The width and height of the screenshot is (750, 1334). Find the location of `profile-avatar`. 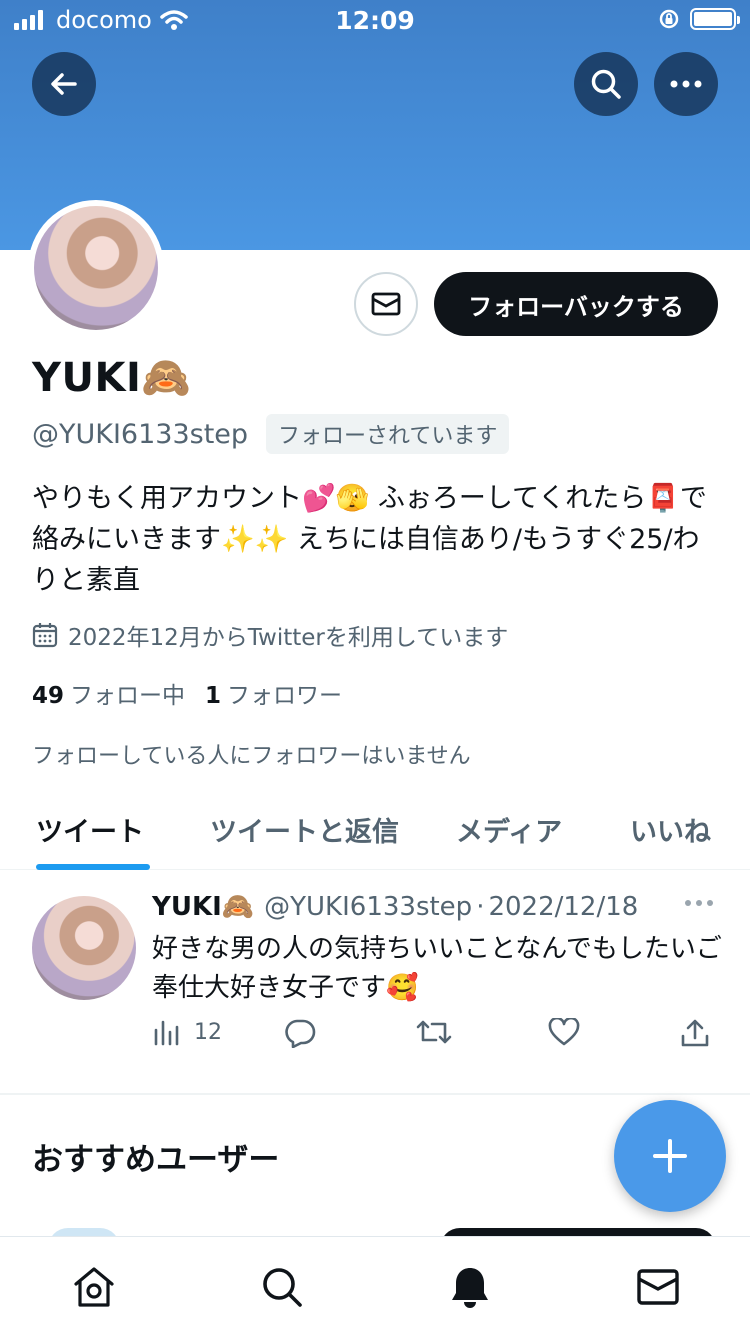

profile-avatar is located at coordinates (96, 268).